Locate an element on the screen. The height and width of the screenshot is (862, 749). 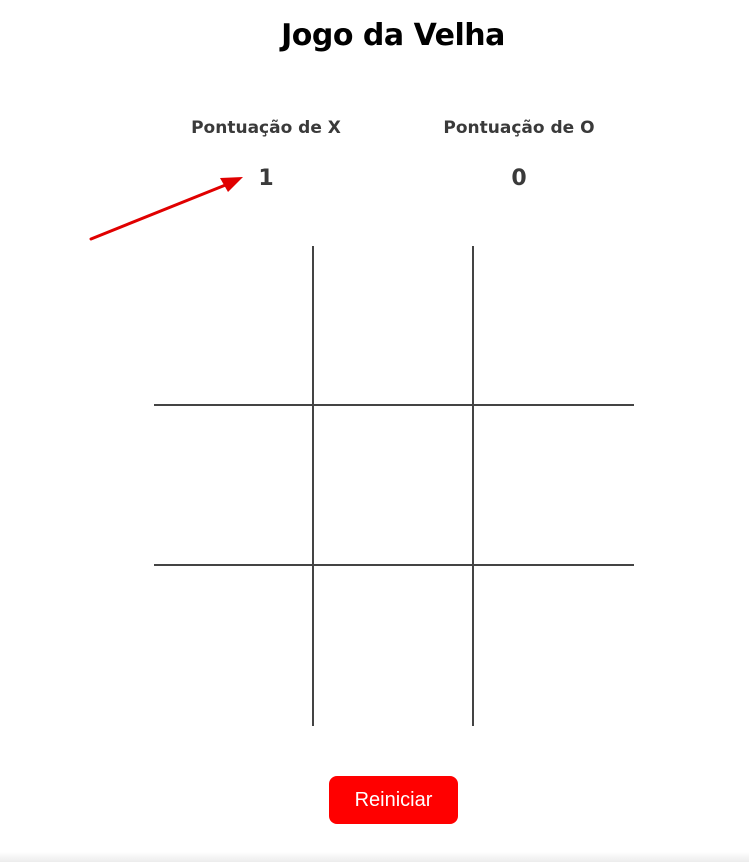
score-value-o: 0 is located at coordinates (519, 178).